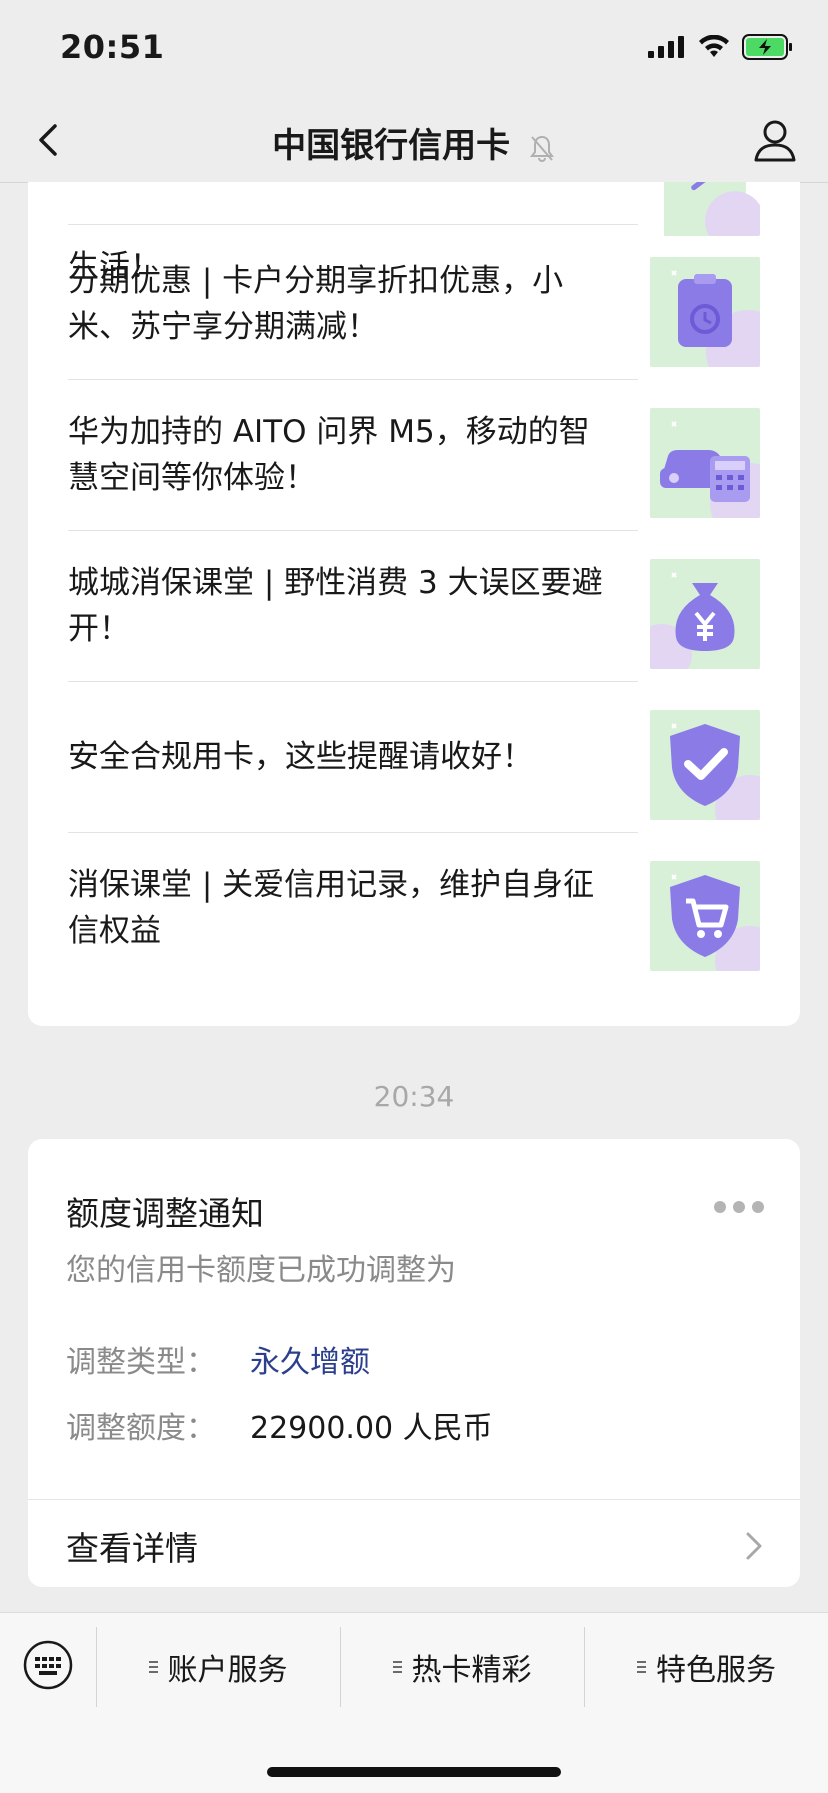  What do you see at coordinates (353, 224) in the screenshot?
I see `divider` at bounding box center [353, 224].